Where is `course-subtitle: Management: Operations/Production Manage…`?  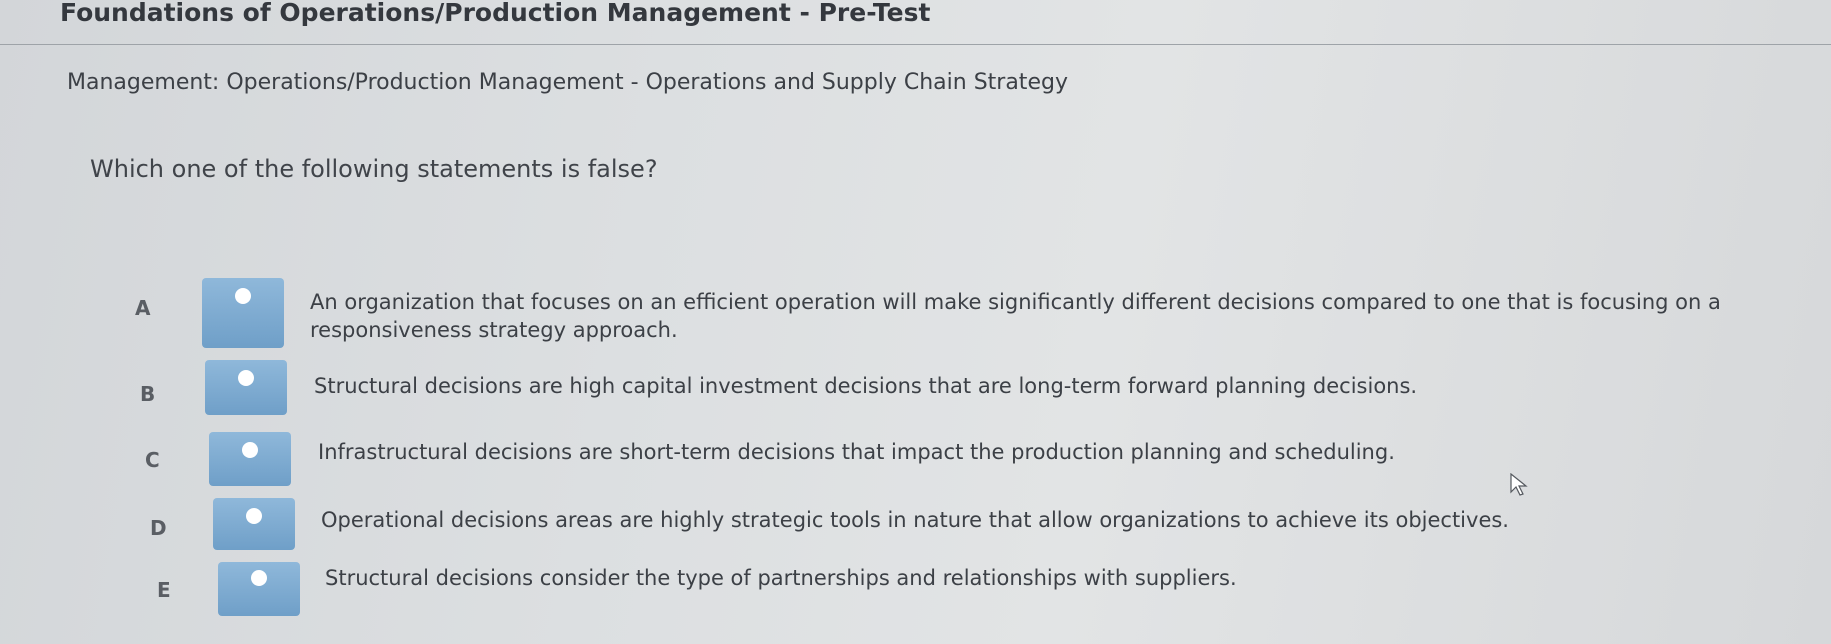
course-subtitle: Management: Operations/Production Manage… is located at coordinates (567, 82).